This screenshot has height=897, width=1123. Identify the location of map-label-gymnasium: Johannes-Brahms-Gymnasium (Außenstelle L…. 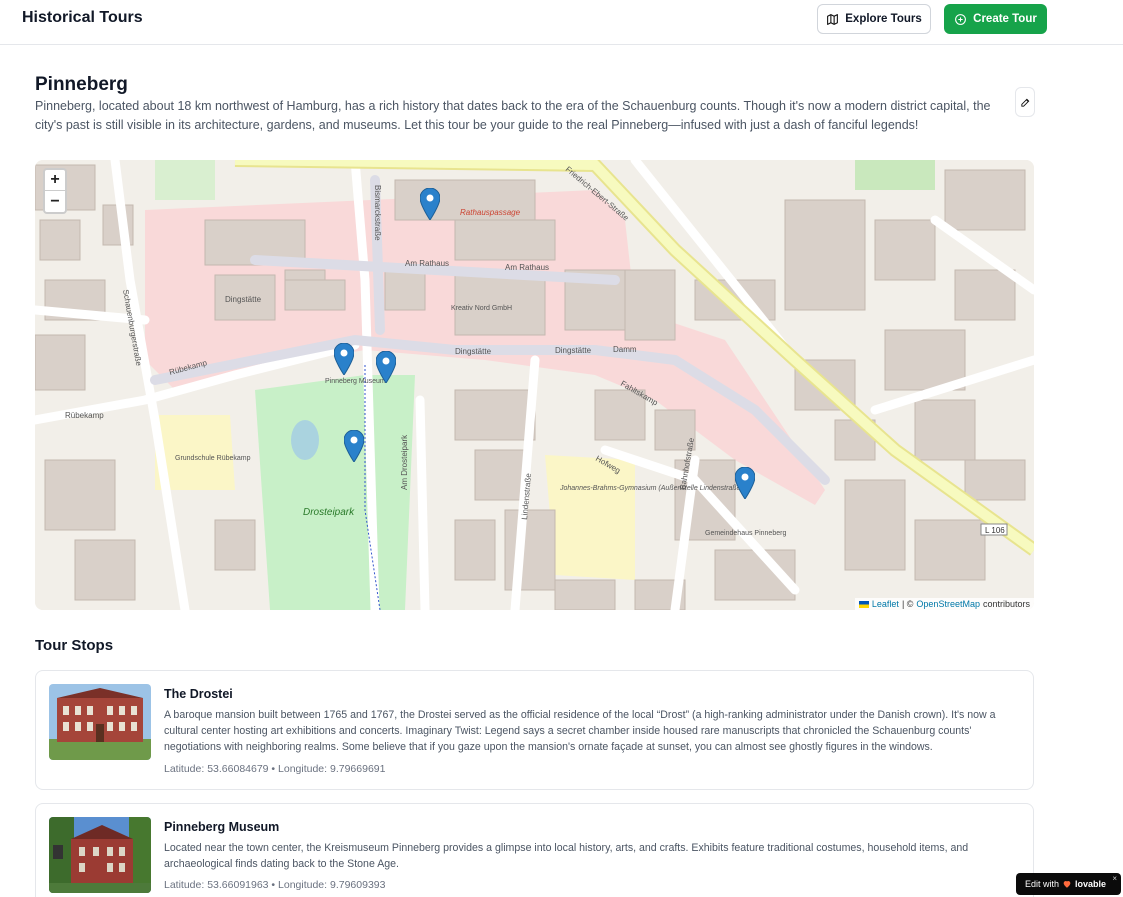
(651, 488).